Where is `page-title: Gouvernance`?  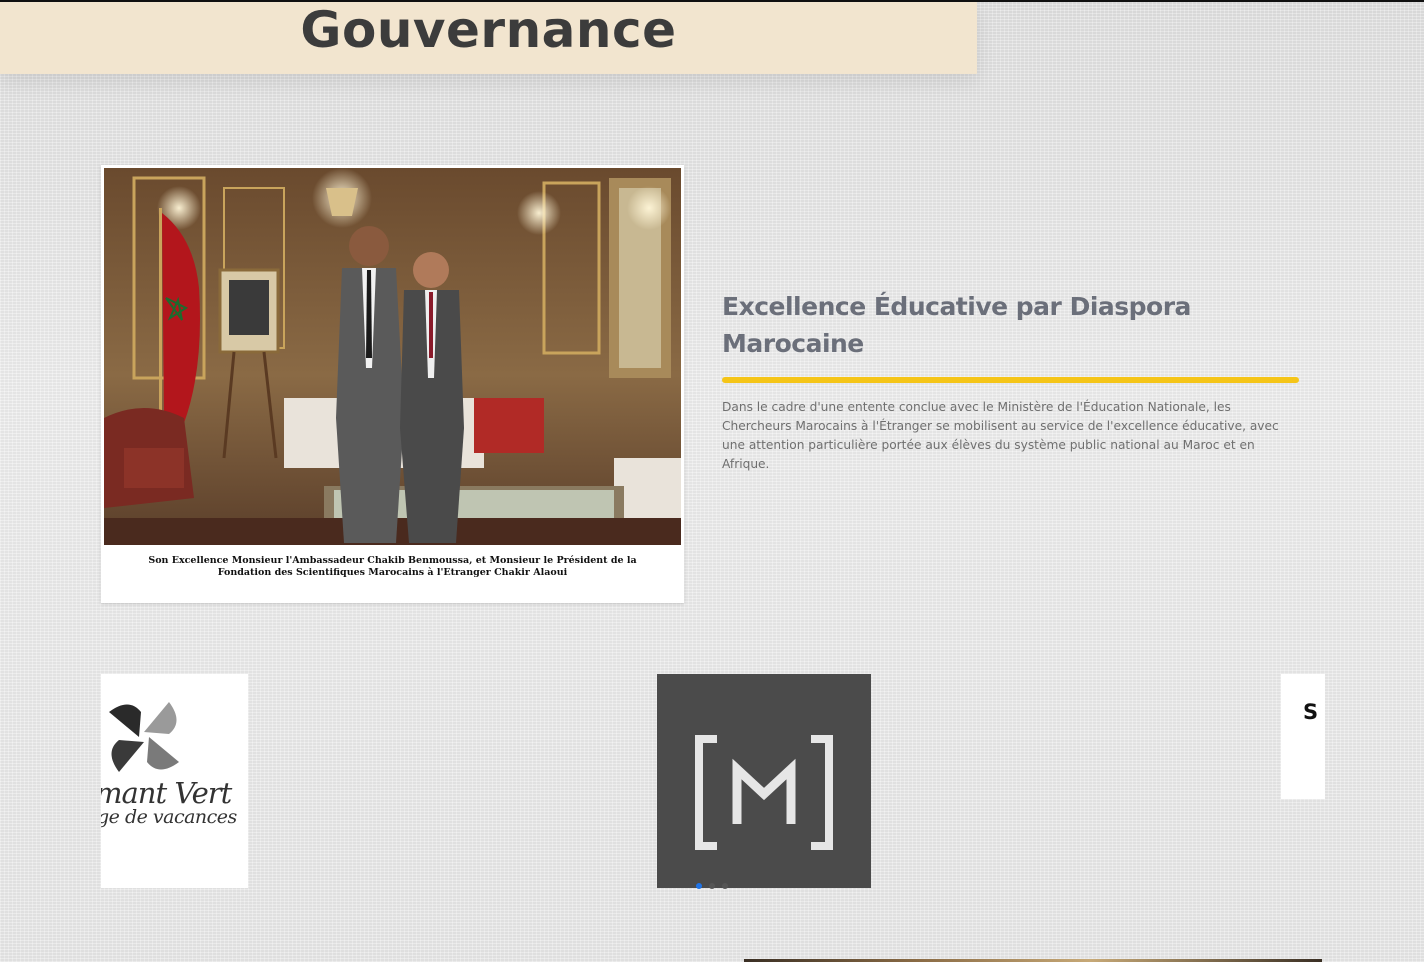 page-title: Gouvernance is located at coordinates (488, 30).